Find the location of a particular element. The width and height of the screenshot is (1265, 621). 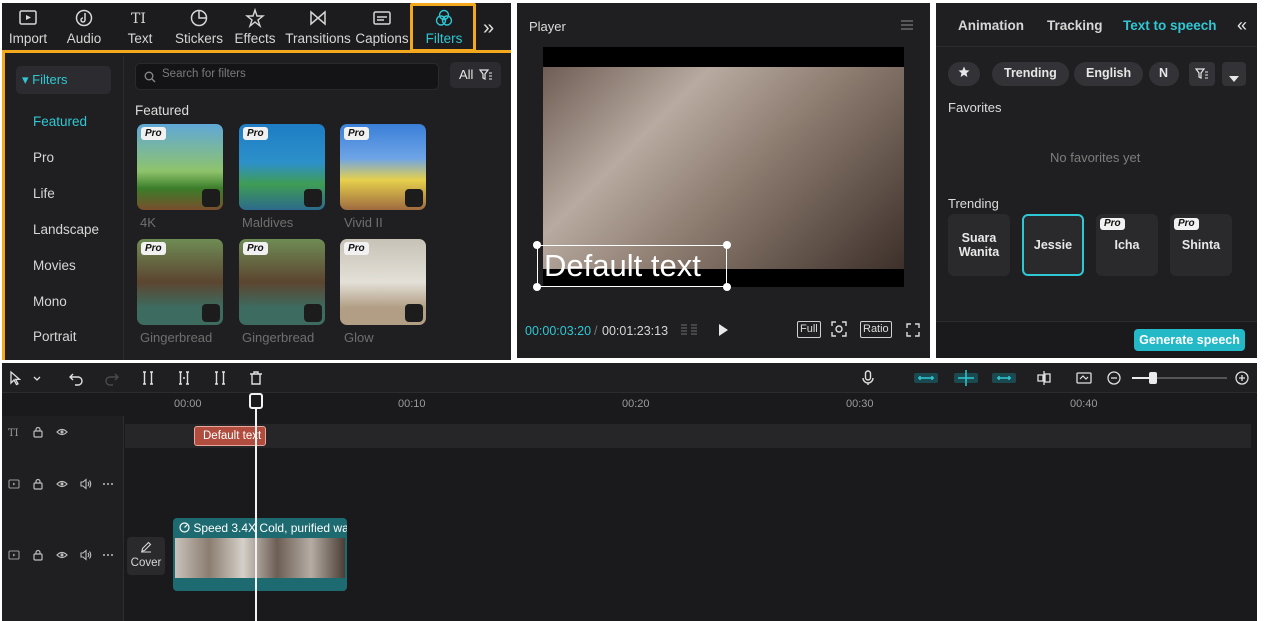

redo-icon is located at coordinates (112, 378).